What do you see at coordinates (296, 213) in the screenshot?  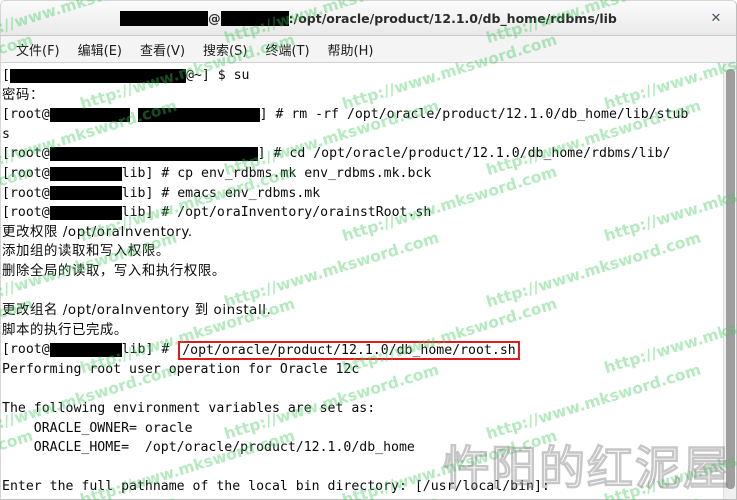 I see `terminal-text: # /opt/oraInventory/orainstRoot.sh` at bounding box center [296, 213].